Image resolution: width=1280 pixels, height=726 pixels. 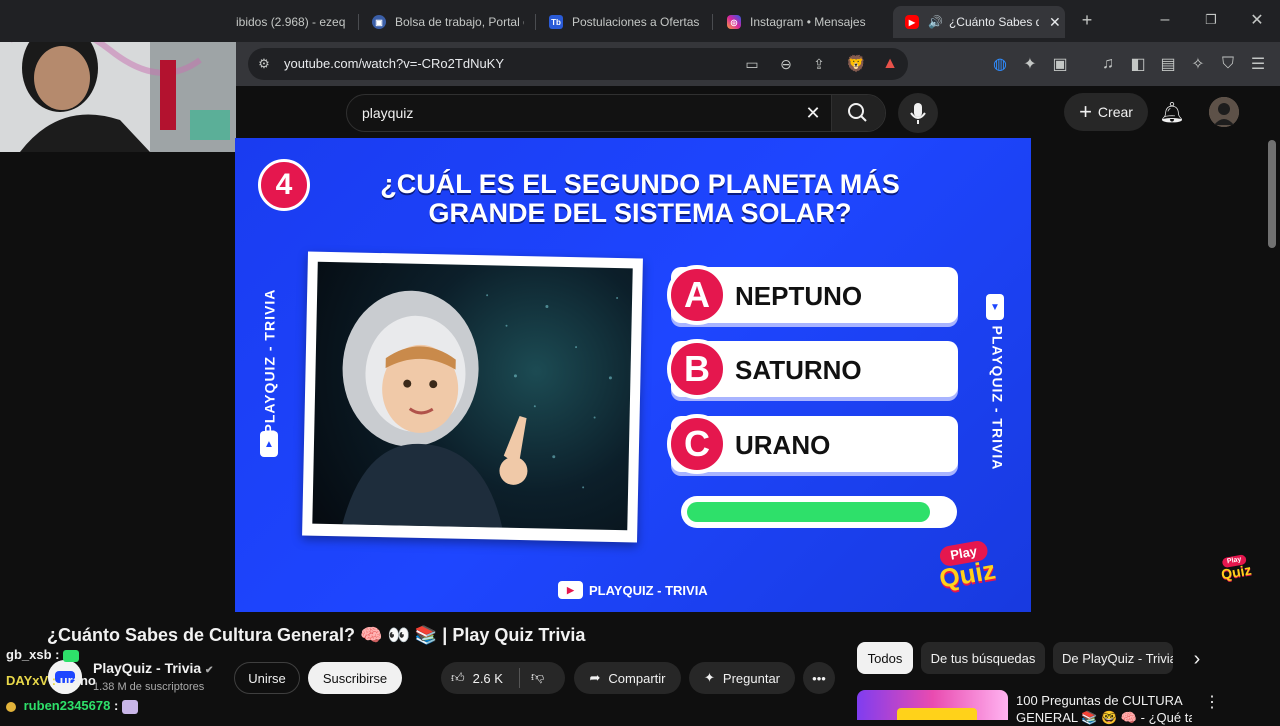 I want to click on sidebar-icon: ◧, so click(x=1138, y=64).